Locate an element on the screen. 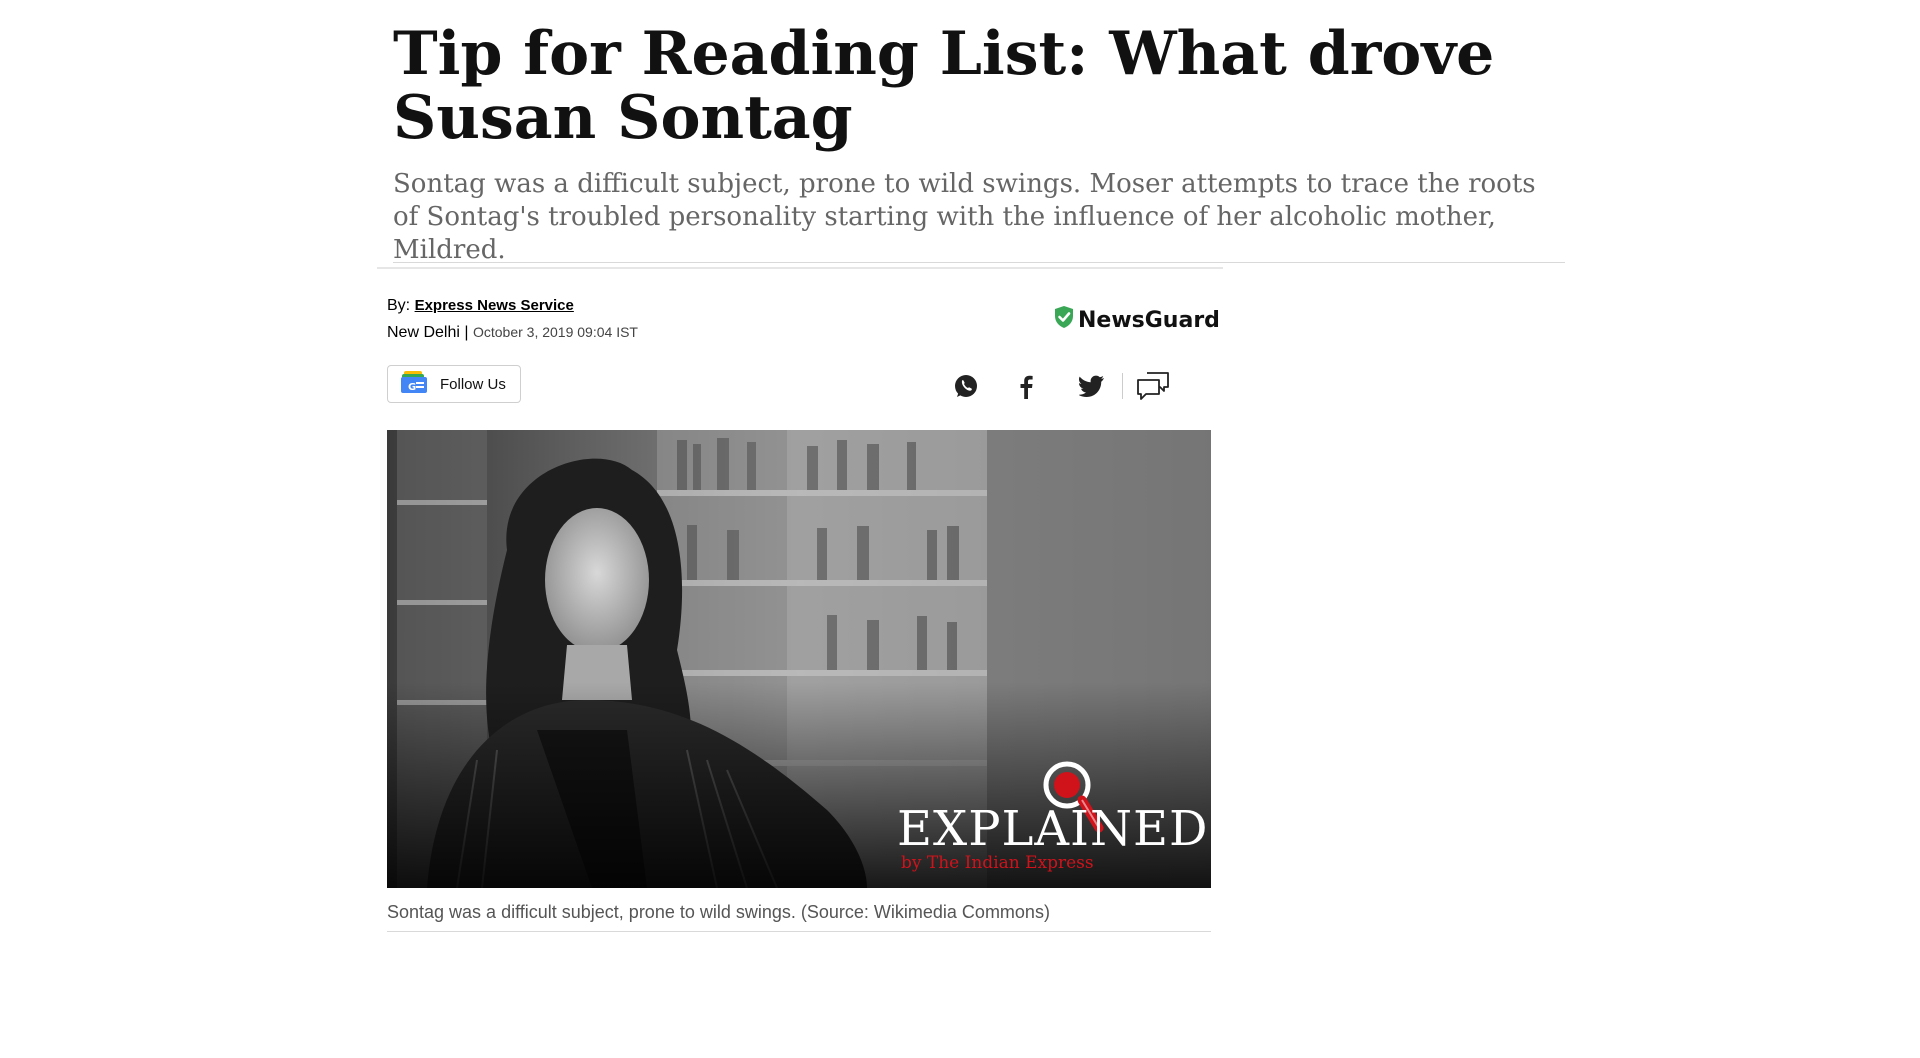  explained-logo-text: EXPLAINED is located at coordinates (1053, 829).